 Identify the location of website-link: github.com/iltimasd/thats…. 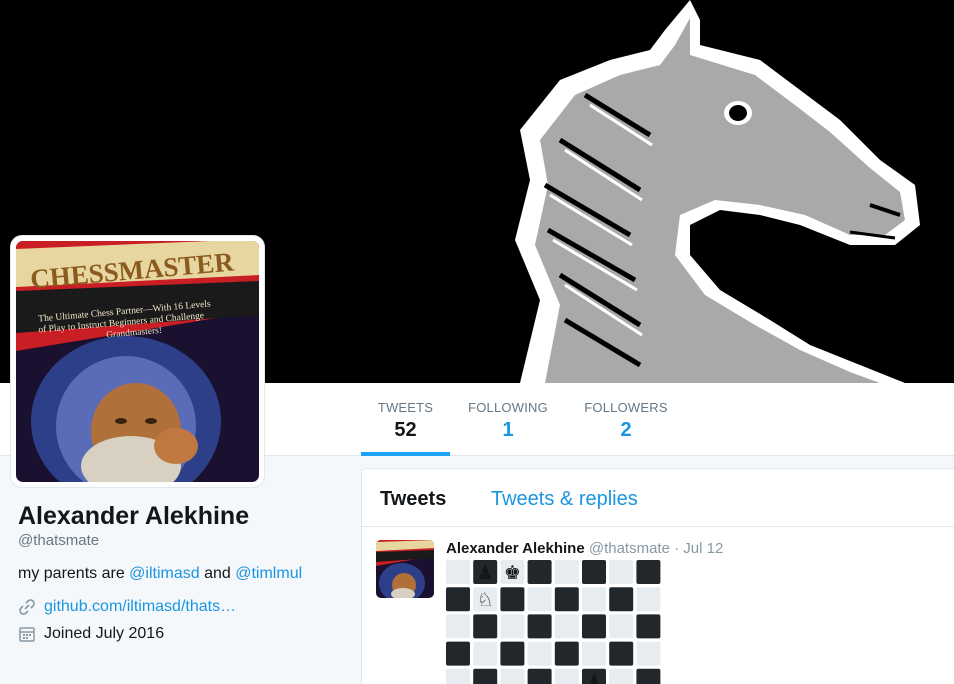
(140, 607).